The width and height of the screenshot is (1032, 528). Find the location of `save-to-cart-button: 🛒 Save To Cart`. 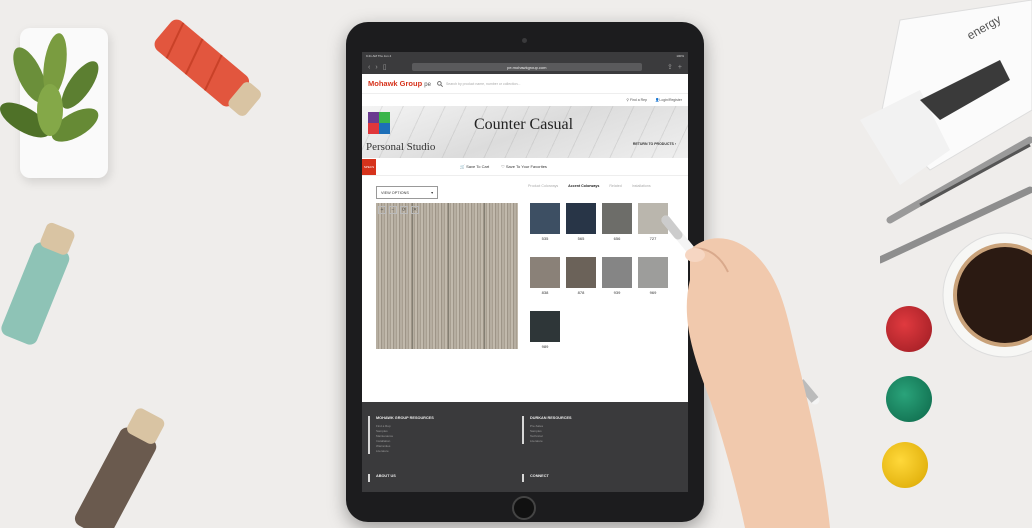

save-to-cart-button: 🛒 Save To Cart is located at coordinates (474, 166).